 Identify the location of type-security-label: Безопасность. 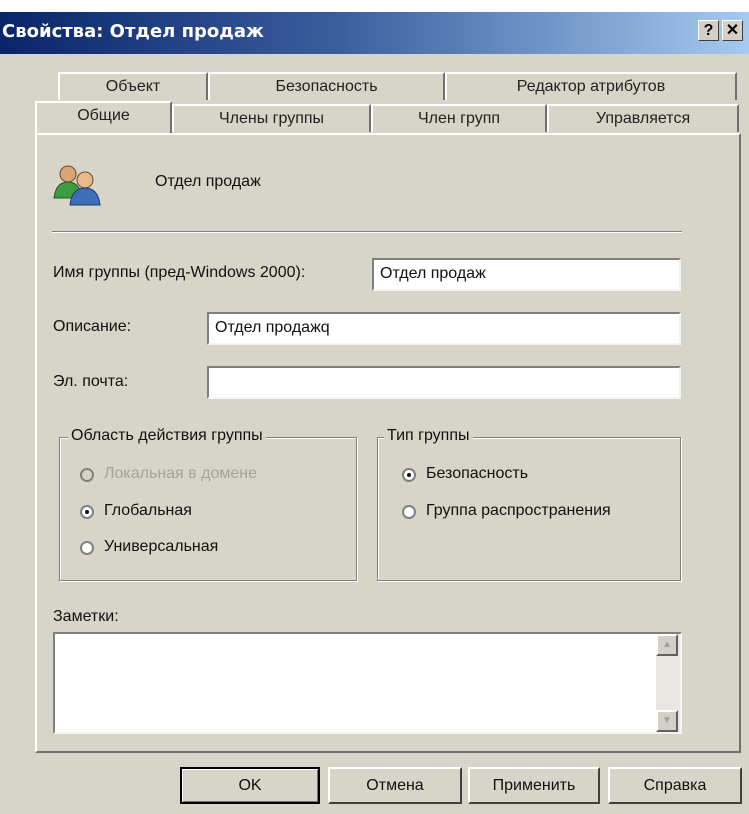
(477, 474).